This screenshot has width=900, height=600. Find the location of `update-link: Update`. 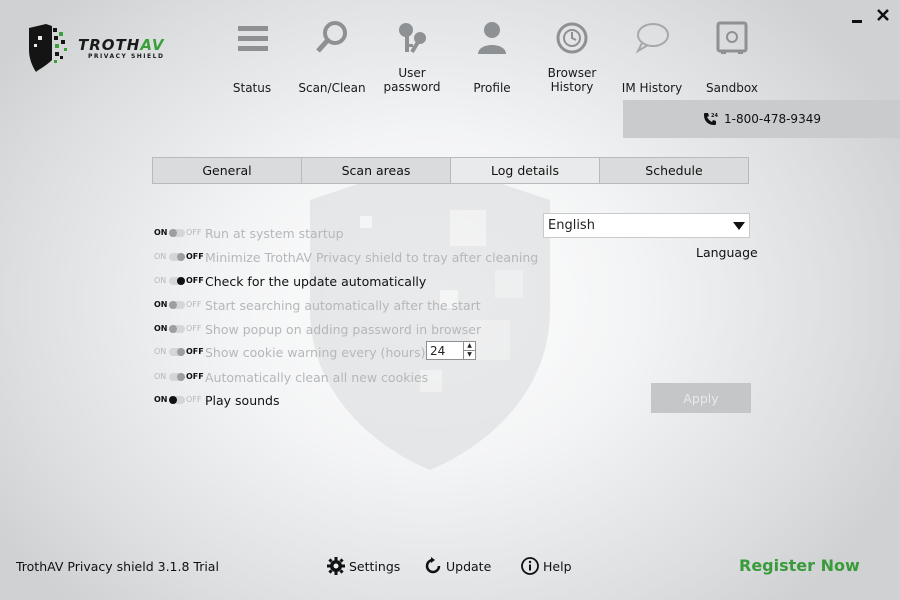

update-link: Update is located at coordinates (457, 566).